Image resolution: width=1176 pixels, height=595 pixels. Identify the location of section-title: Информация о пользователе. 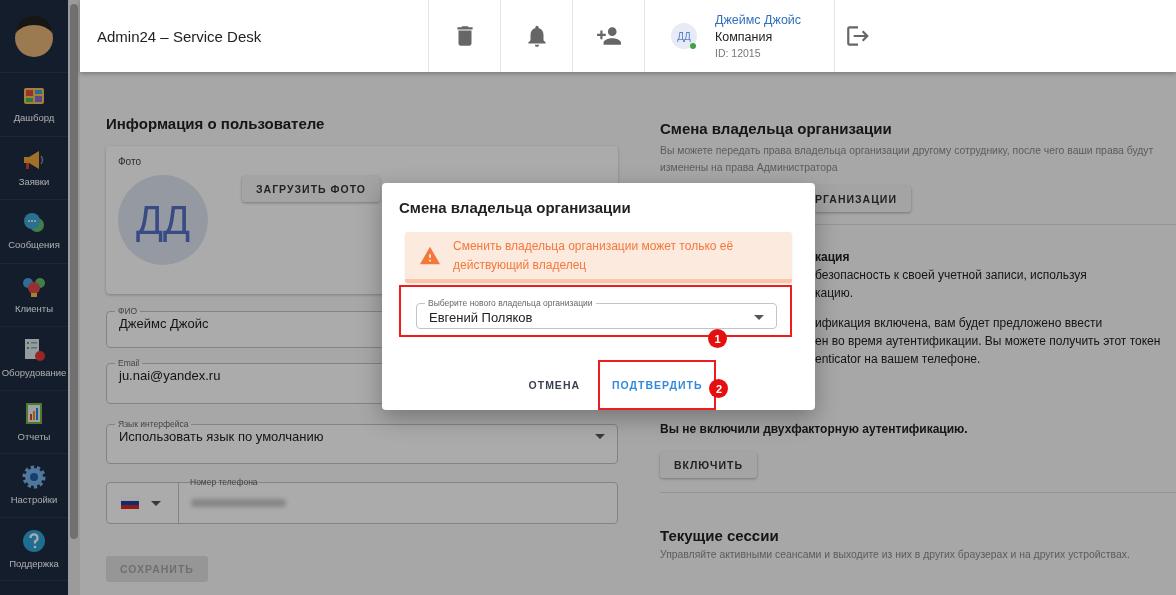
(216, 123).